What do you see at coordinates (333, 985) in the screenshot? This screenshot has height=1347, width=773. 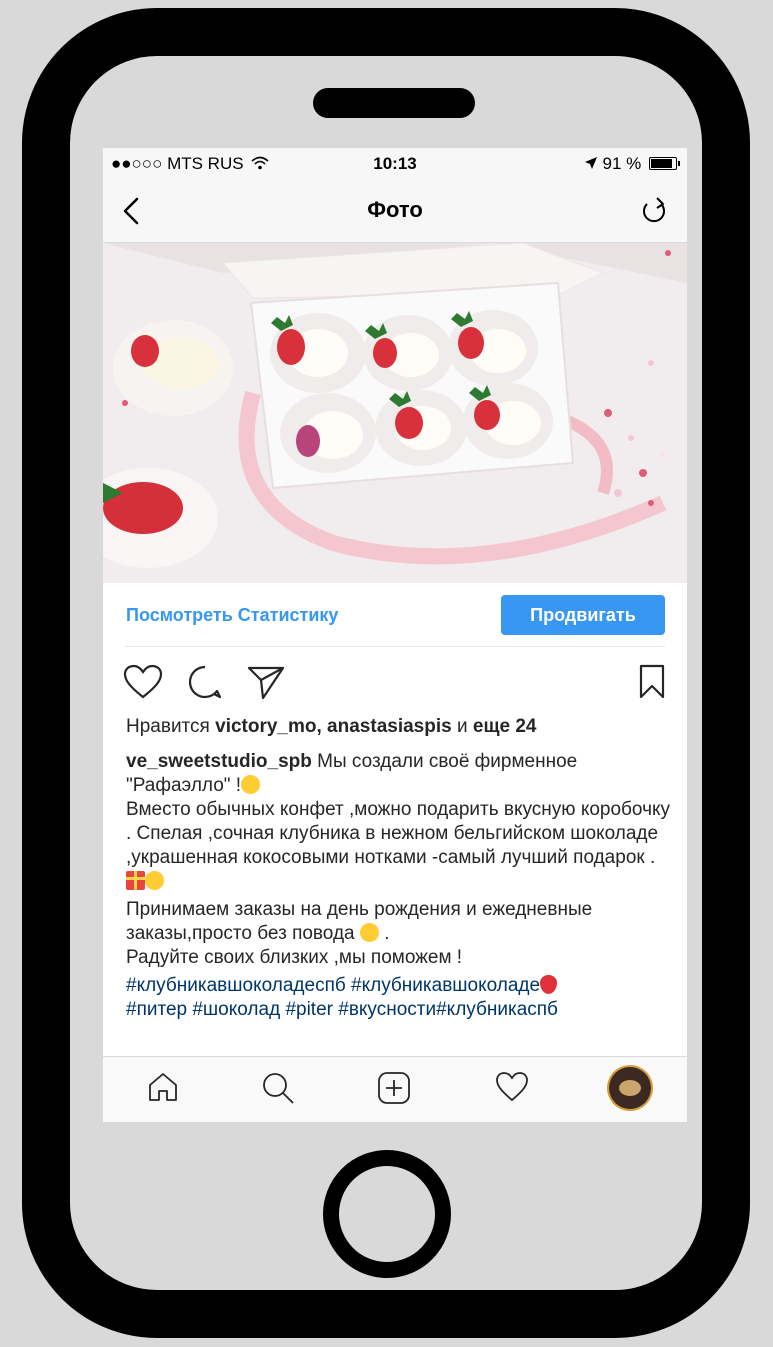 I see `hashtags-text1: #клубникавшоколадеспб #клубникавшоколаде` at bounding box center [333, 985].